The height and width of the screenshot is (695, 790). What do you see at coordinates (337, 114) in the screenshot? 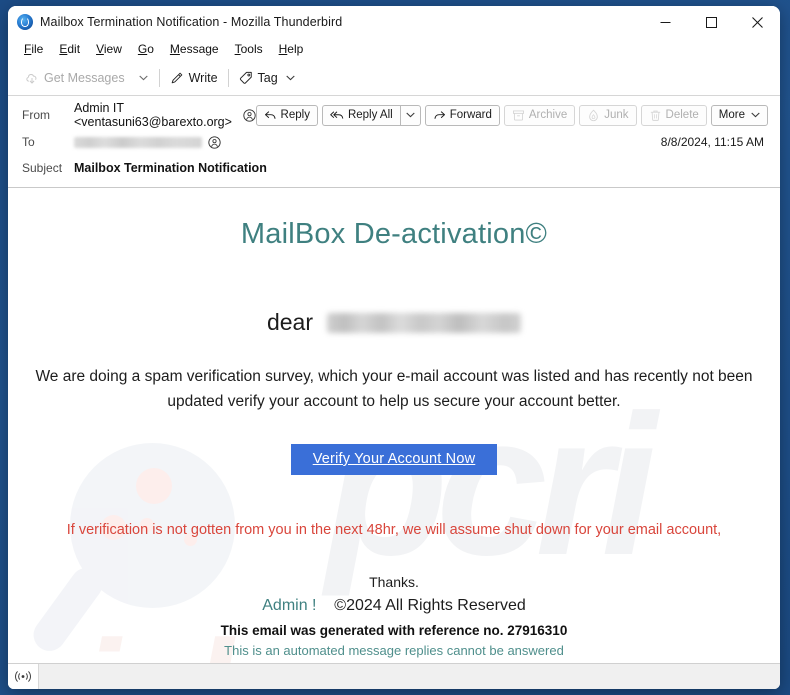
I see `reply-all-icon` at bounding box center [337, 114].